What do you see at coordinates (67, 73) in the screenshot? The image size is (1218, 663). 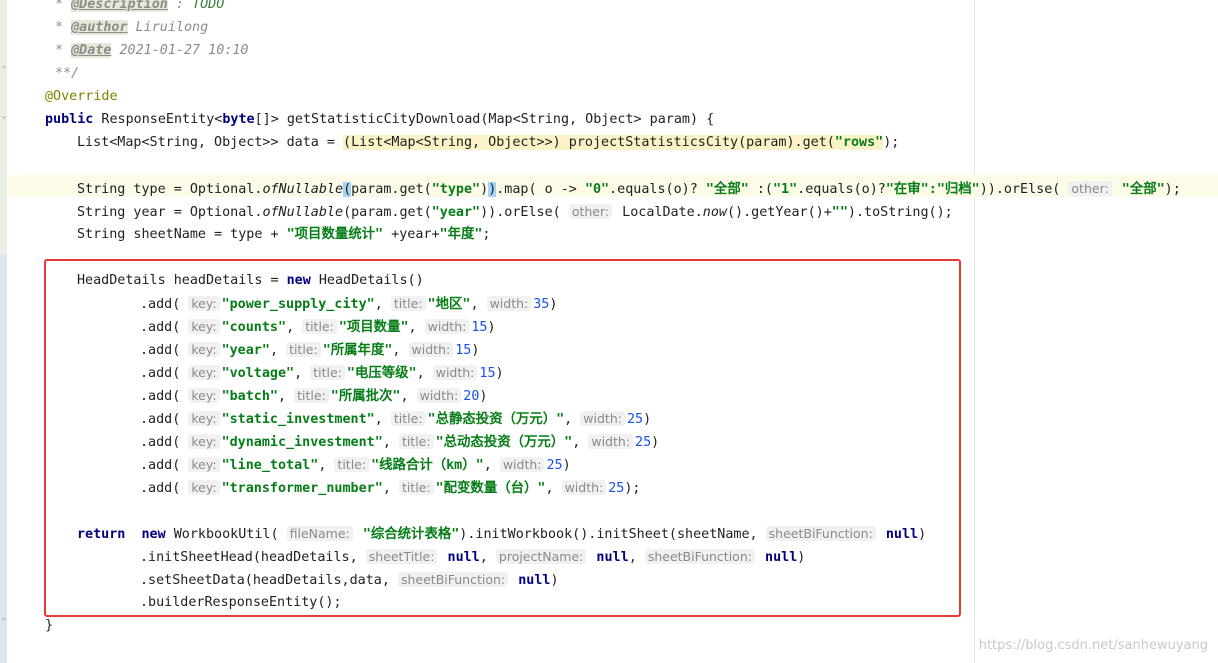 I see `code-line-comment-end: **/` at bounding box center [67, 73].